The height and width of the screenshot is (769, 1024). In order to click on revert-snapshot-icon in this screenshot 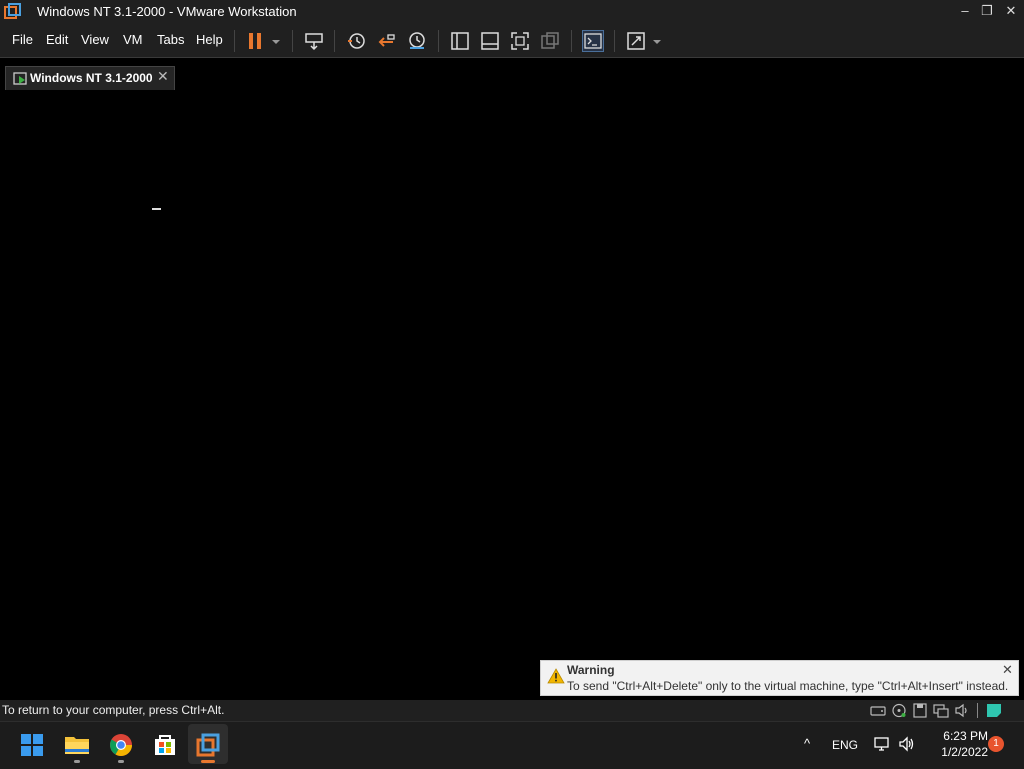, I will do `click(387, 41)`.